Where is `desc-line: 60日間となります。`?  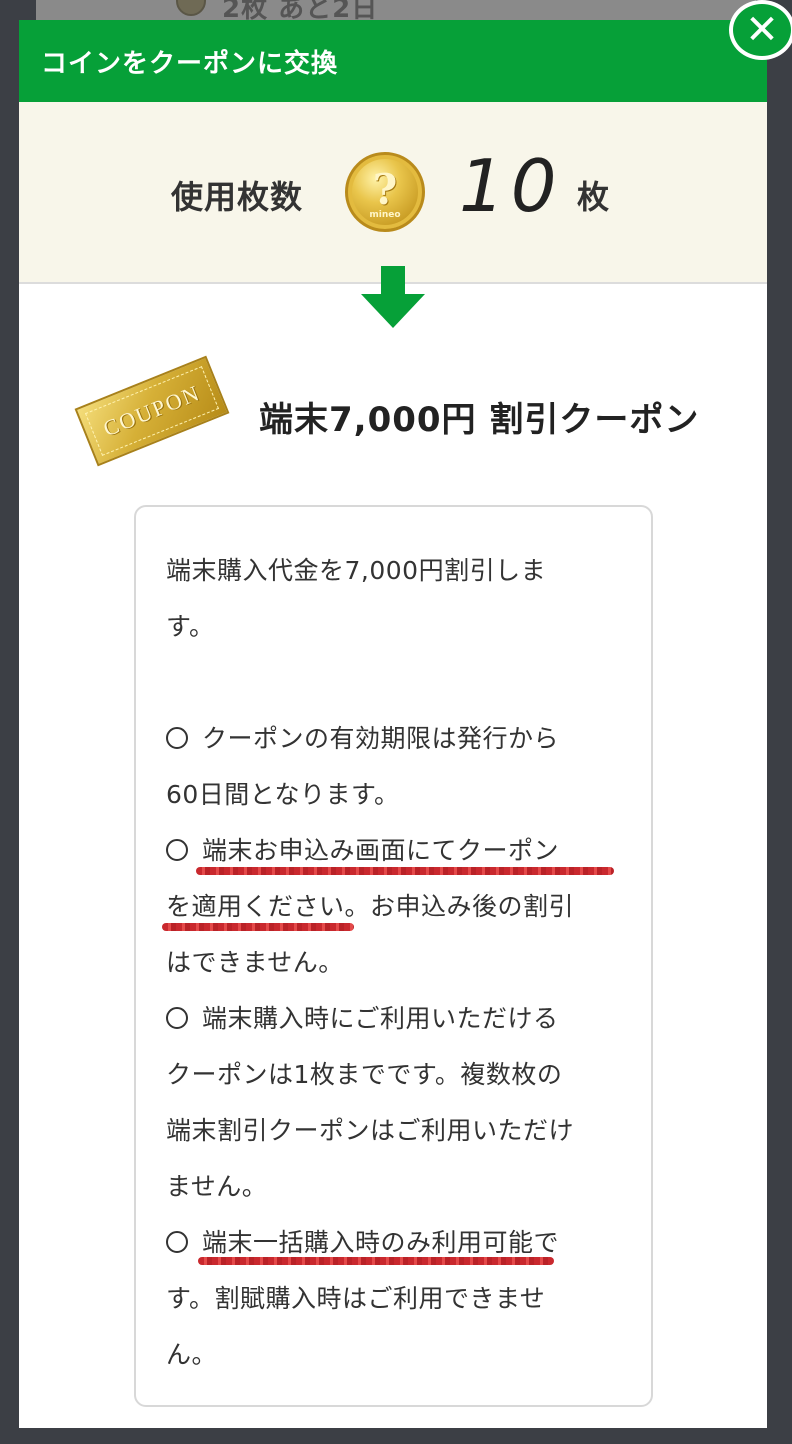 desc-line: 60日間となります。 is located at coordinates (283, 794).